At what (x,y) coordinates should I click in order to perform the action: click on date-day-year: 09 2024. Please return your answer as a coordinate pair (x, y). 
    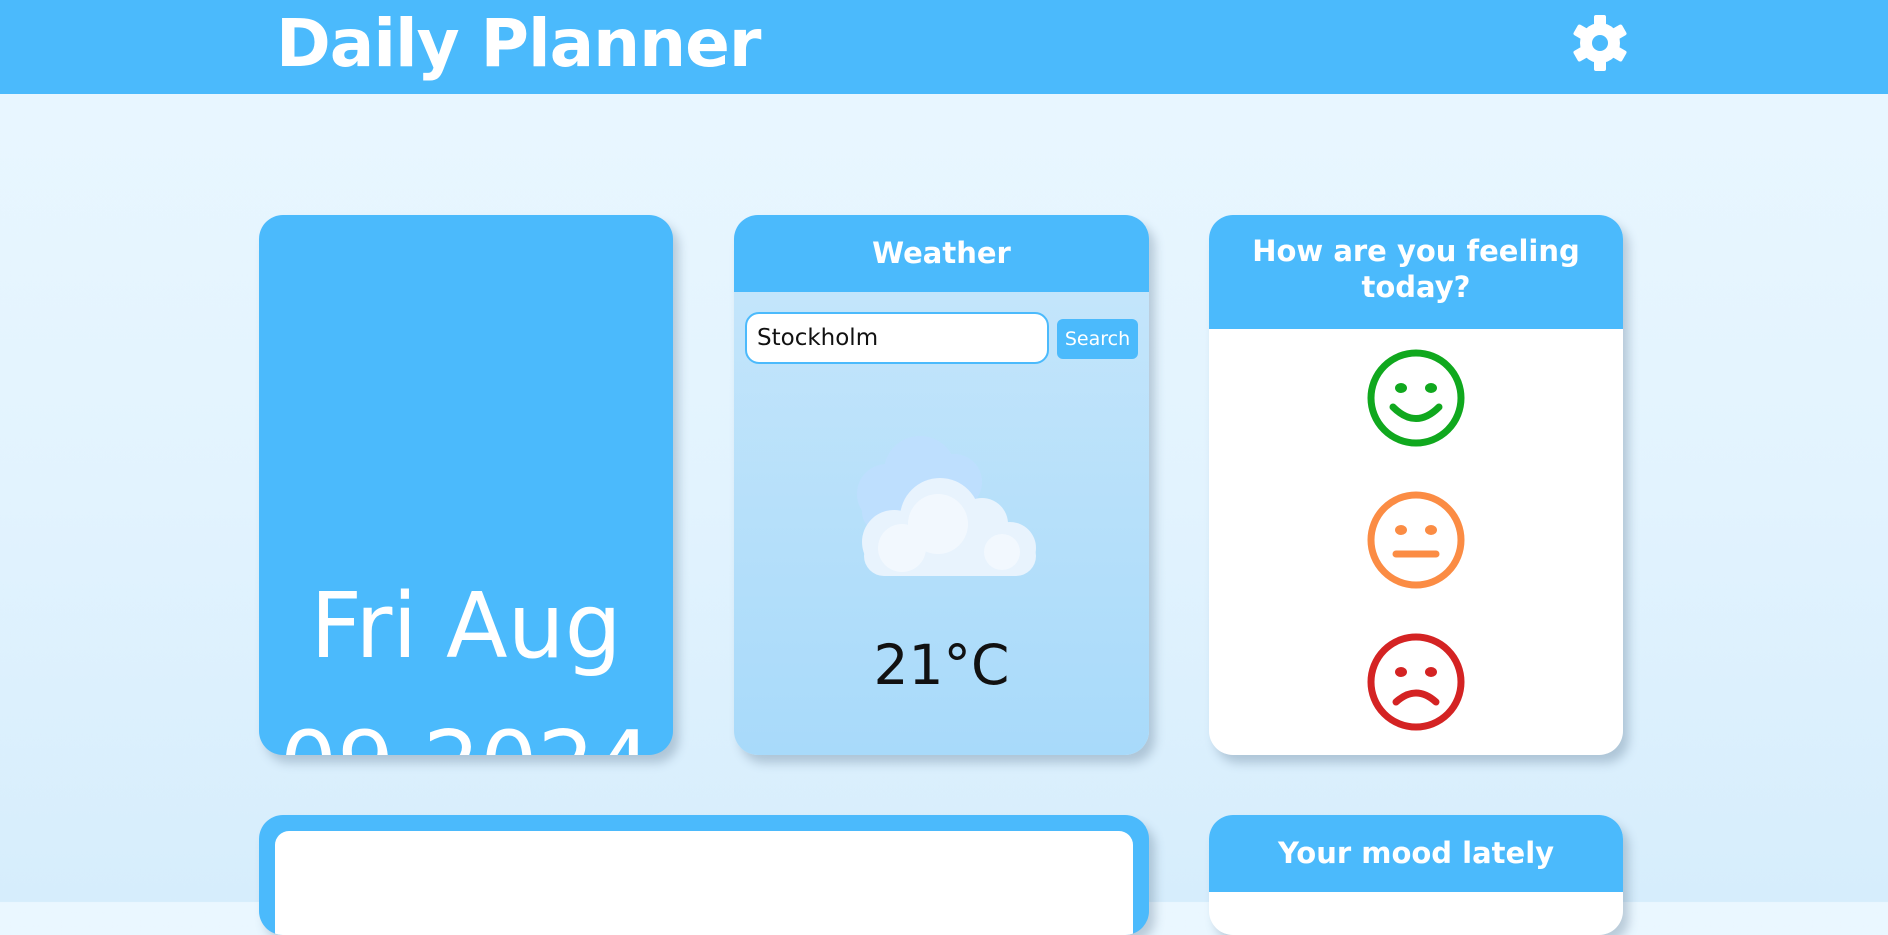
    Looking at the image, I should click on (466, 732).